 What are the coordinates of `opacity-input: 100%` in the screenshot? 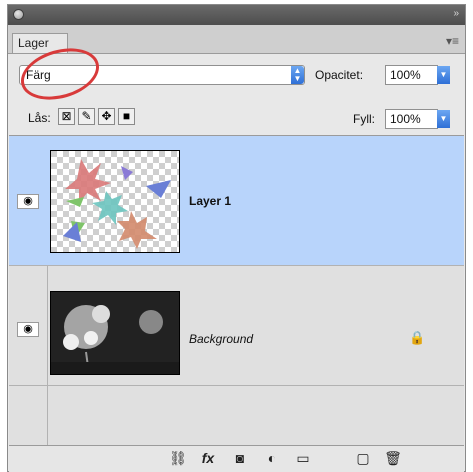 It's located at (411, 75).